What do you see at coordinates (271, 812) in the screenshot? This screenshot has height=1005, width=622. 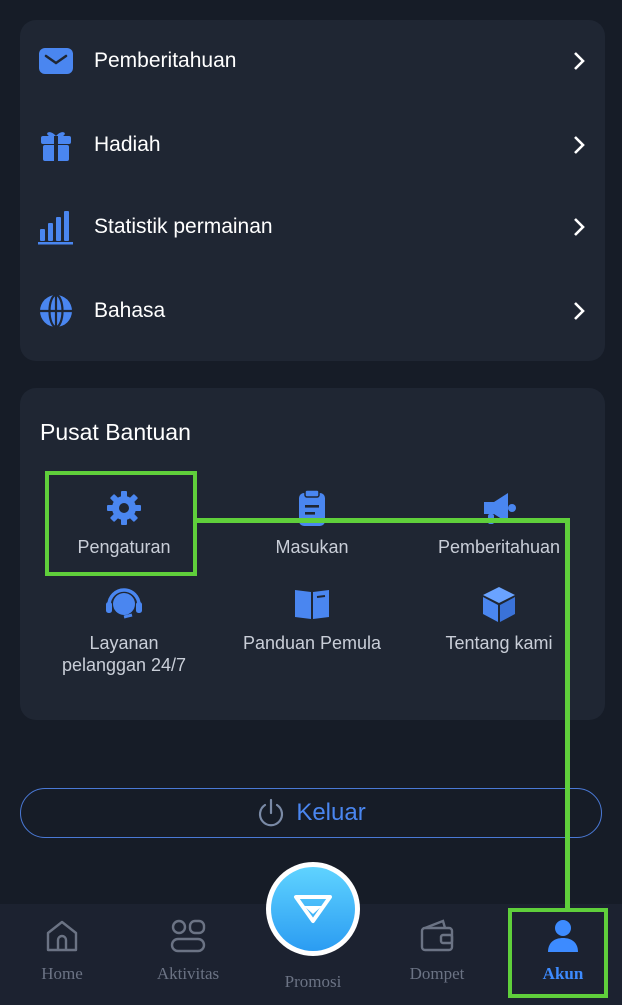 I see `power-icon` at bounding box center [271, 812].